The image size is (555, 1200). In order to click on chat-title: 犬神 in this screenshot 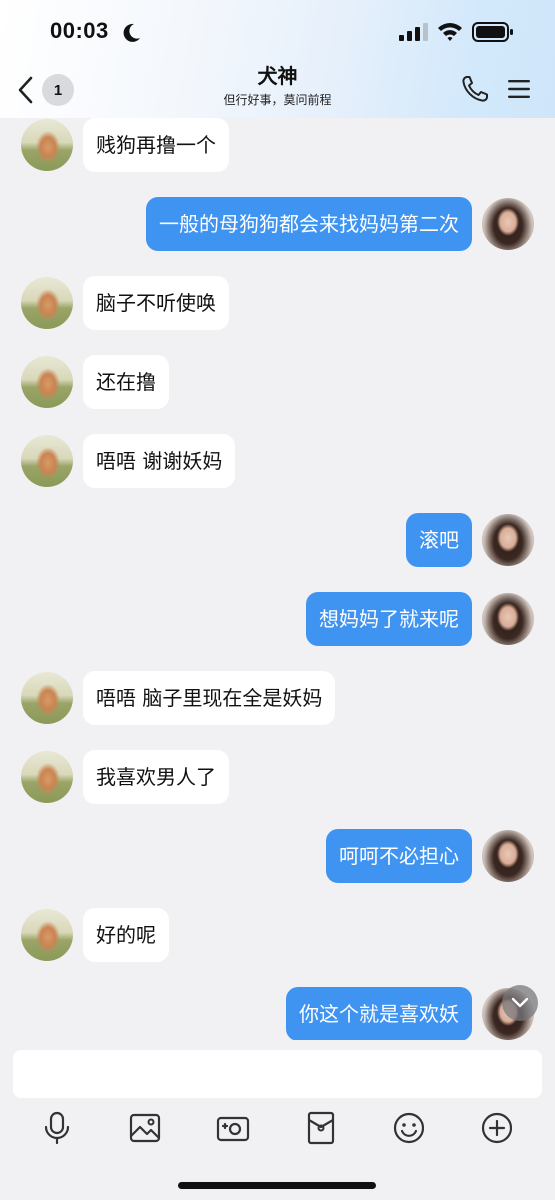, I will do `click(277, 76)`.